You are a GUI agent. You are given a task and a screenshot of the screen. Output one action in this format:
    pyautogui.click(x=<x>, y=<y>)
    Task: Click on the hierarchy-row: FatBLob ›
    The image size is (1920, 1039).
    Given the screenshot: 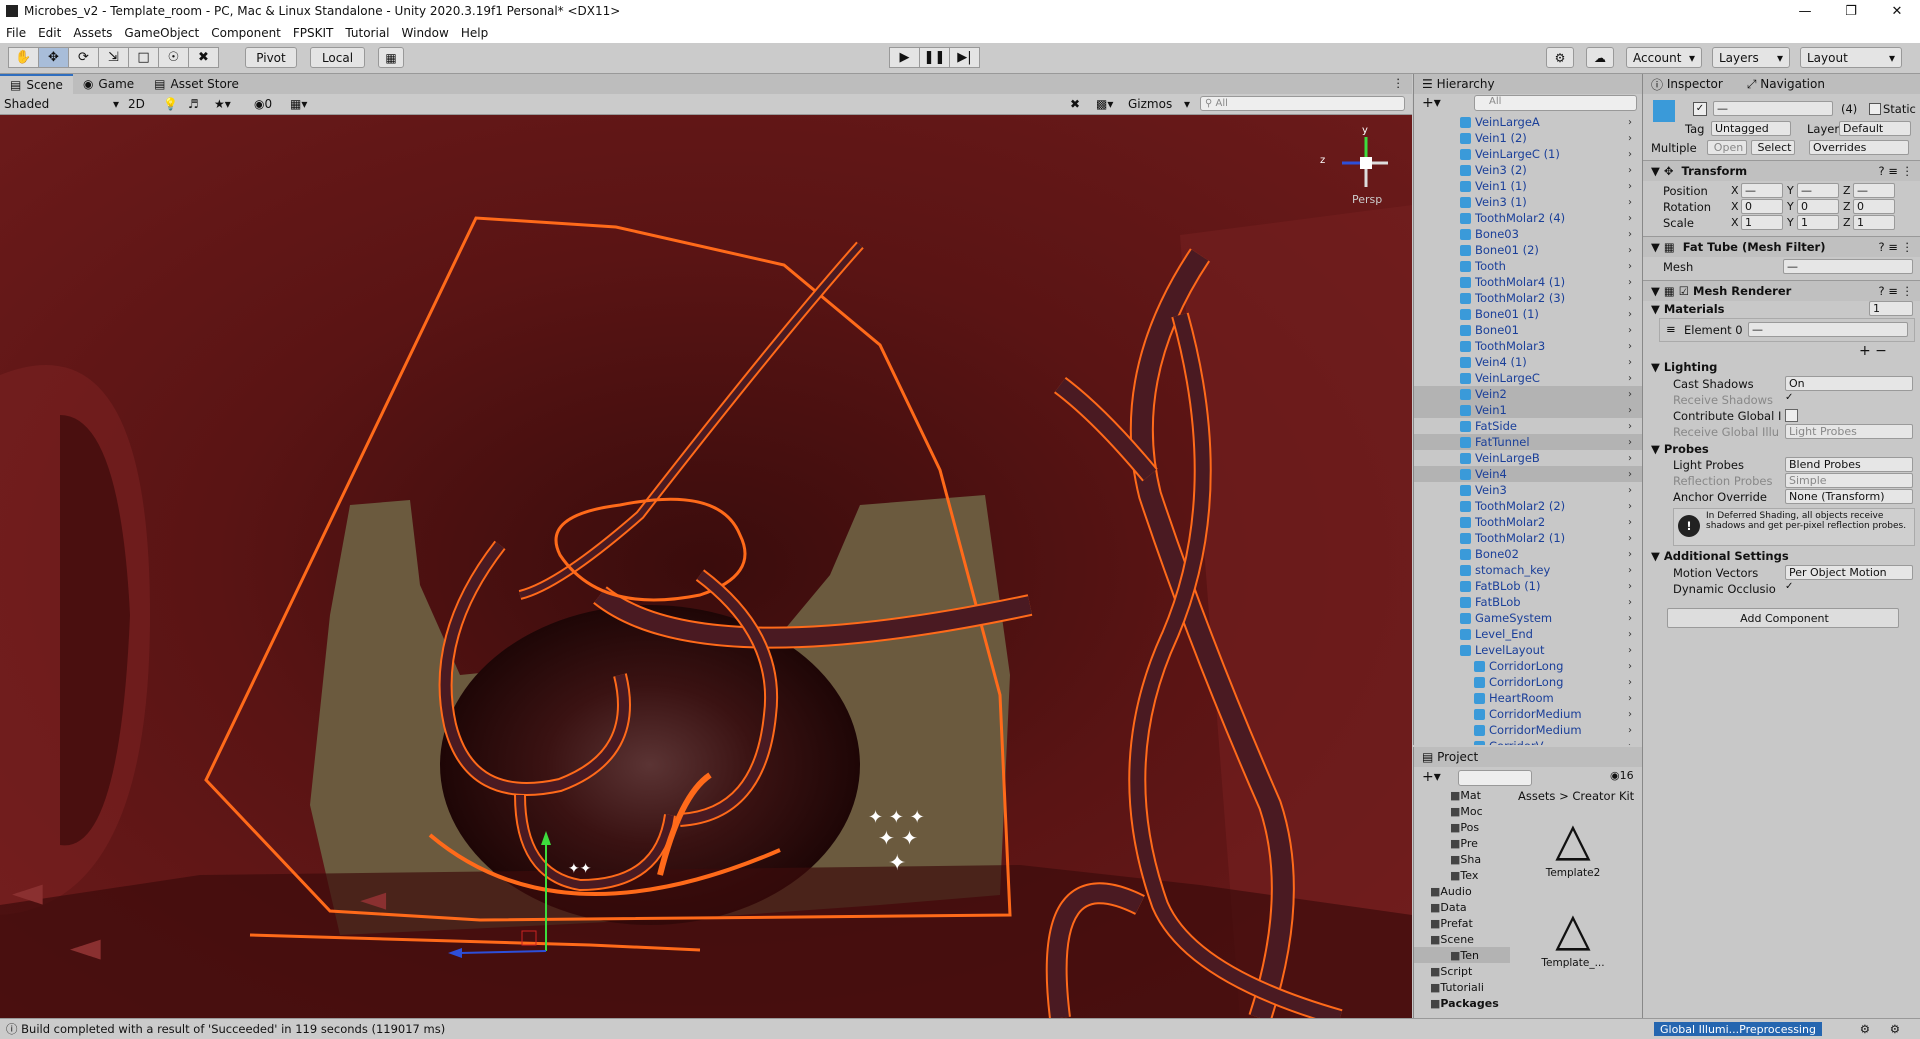 What is the action you would take?
    pyautogui.click(x=1528, y=602)
    